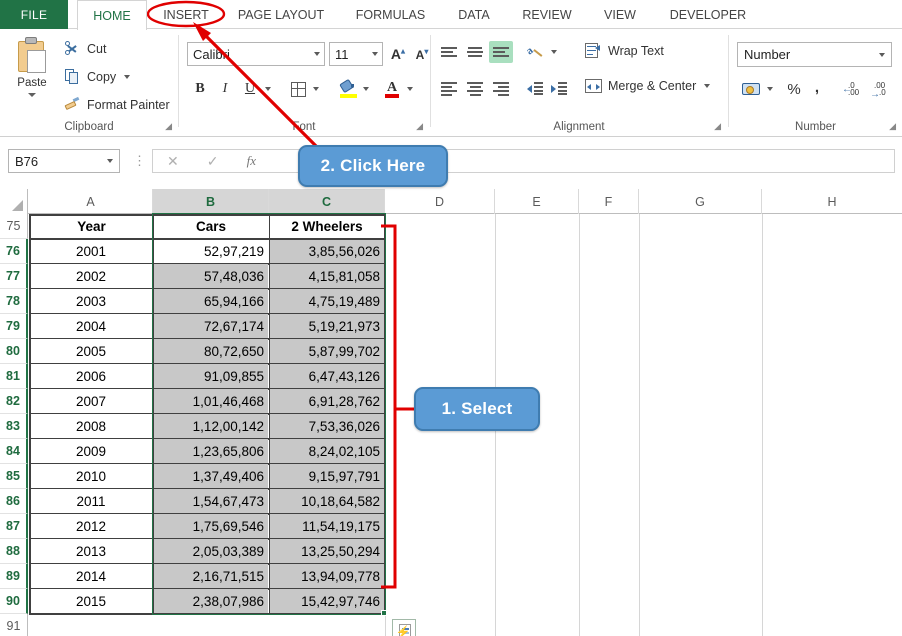 This screenshot has width=902, height=636. I want to click on align-left-button, so click(449, 88).